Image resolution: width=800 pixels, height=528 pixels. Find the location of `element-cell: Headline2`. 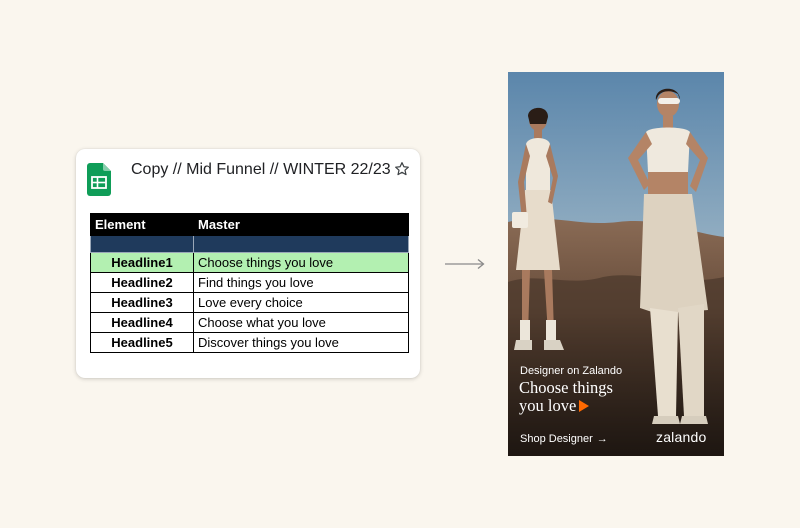

element-cell: Headline2 is located at coordinates (142, 282).